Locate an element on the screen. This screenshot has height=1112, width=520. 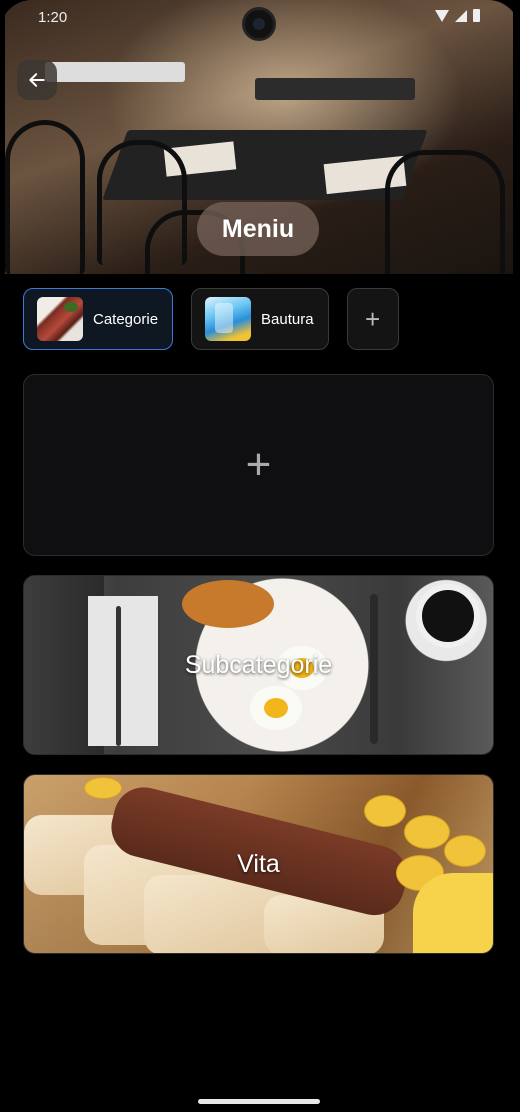
add-category-button: + is located at coordinates (372, 319).